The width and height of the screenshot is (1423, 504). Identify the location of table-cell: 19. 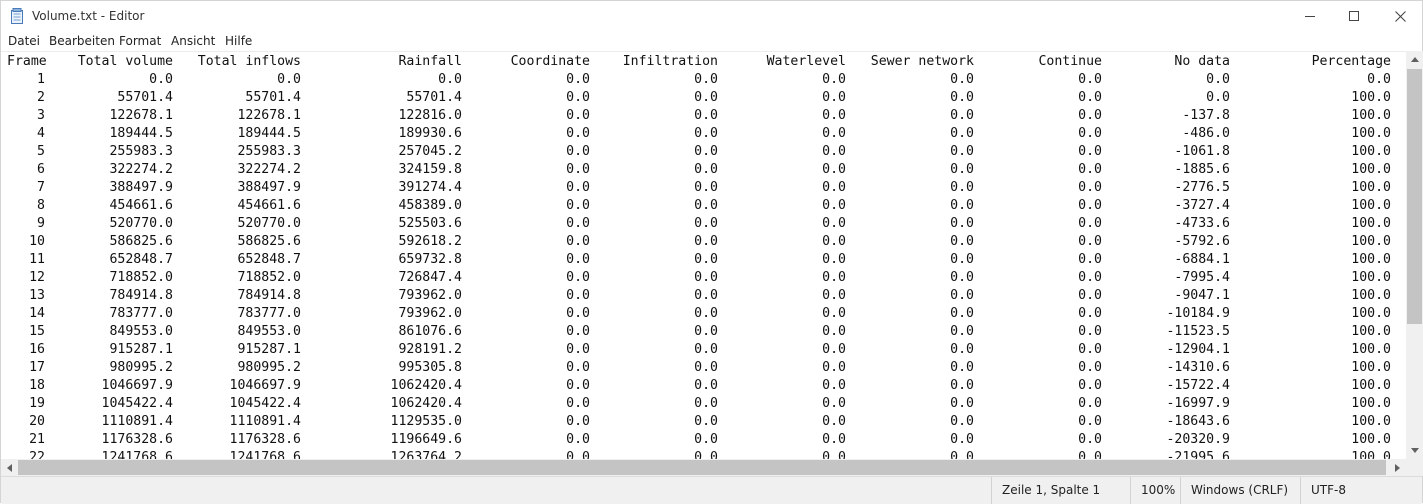
(37, 403).